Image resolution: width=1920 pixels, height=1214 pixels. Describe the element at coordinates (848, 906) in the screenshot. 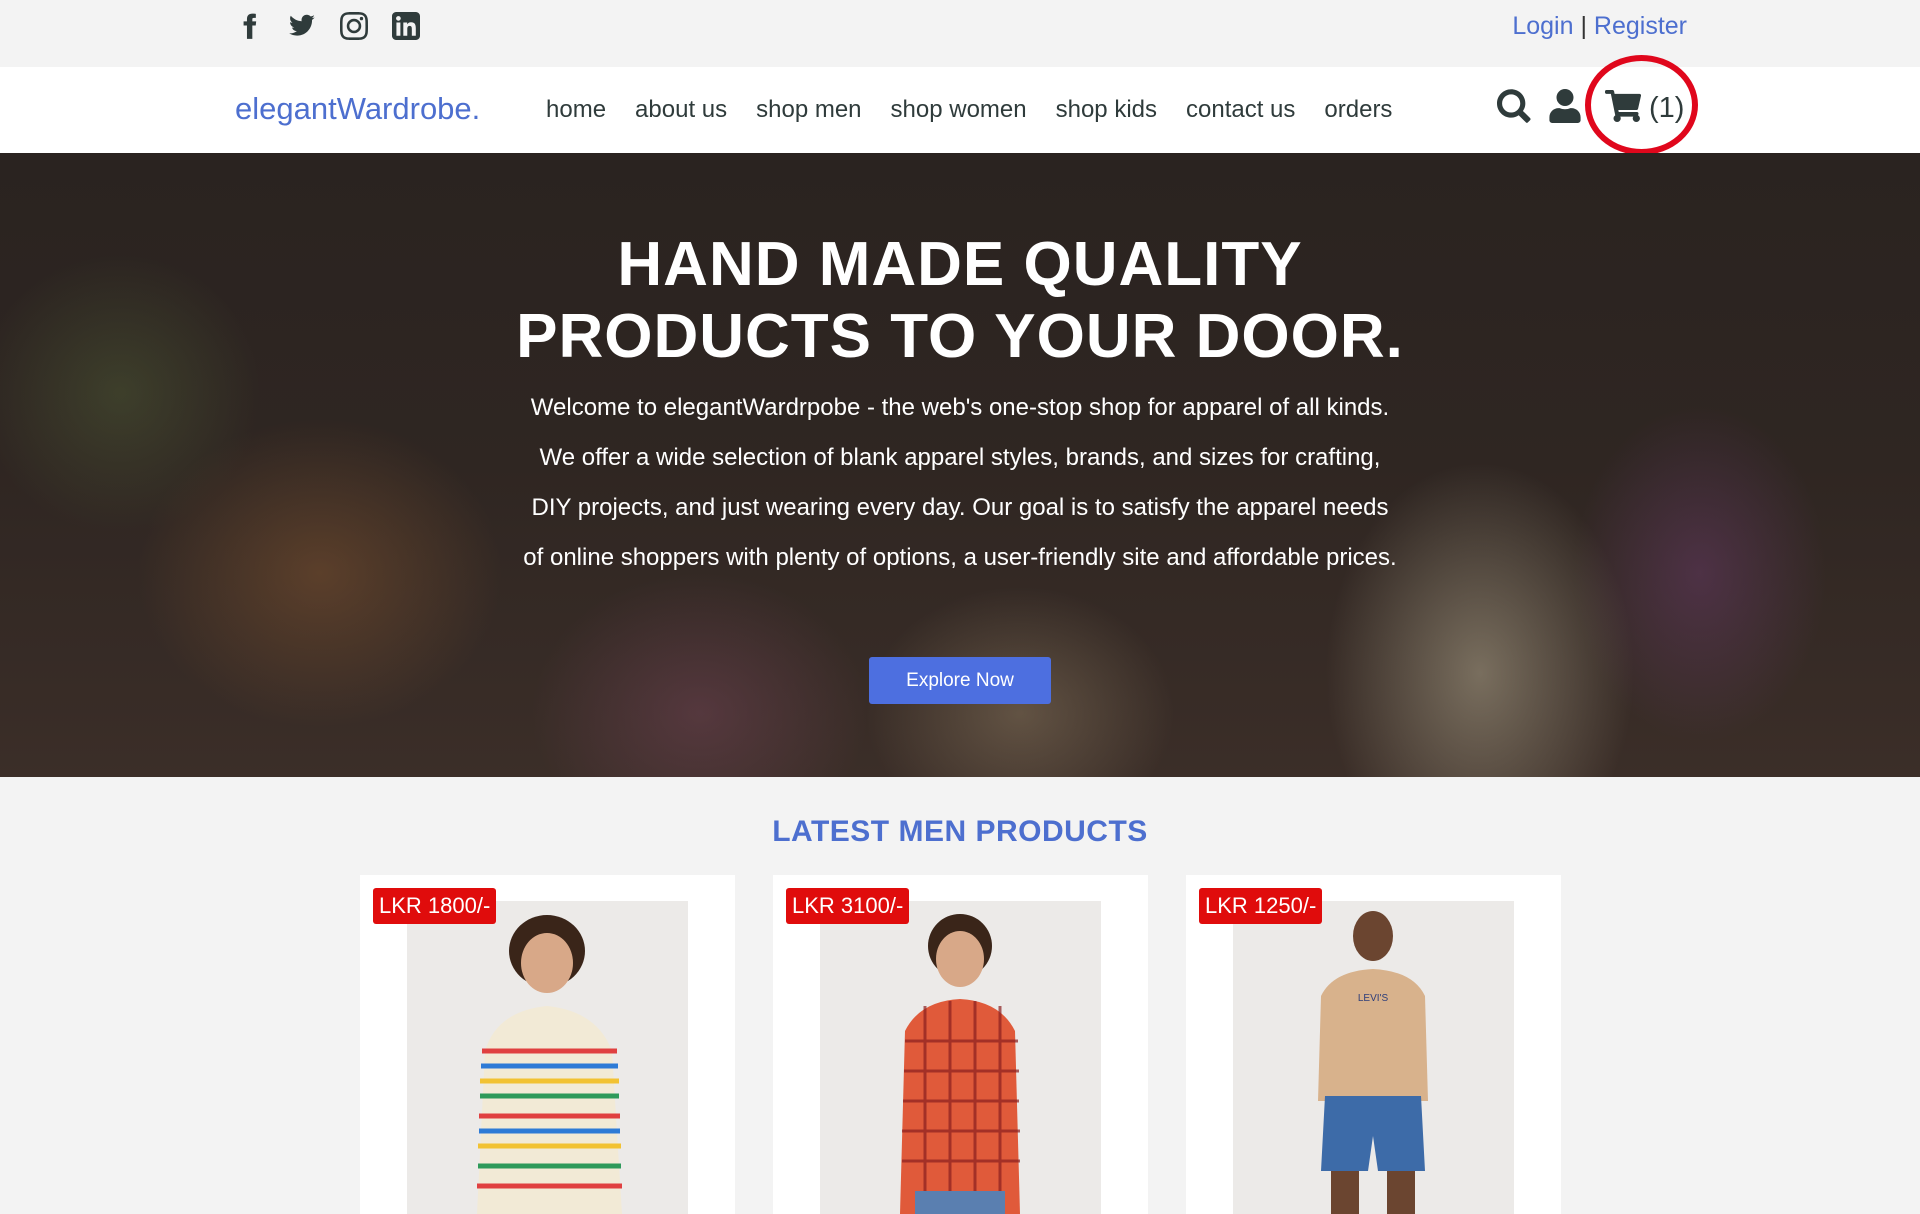

I see `price-badge: LKR 3100/-` at that location.